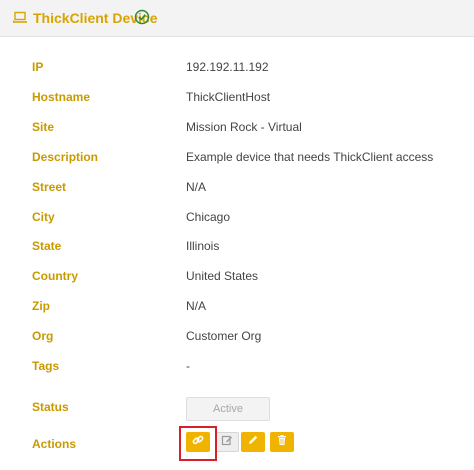  I want to click on trash-icon, so click(282, 442).